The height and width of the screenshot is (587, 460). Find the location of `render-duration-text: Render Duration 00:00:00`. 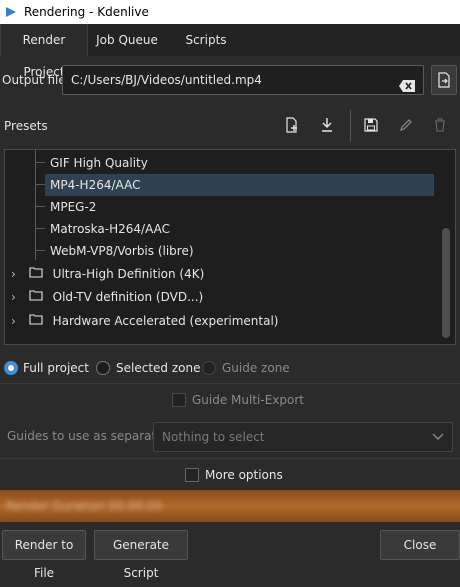

render-duration-text: Render Duration 00:00:00 is located at coordinates (84, 506).